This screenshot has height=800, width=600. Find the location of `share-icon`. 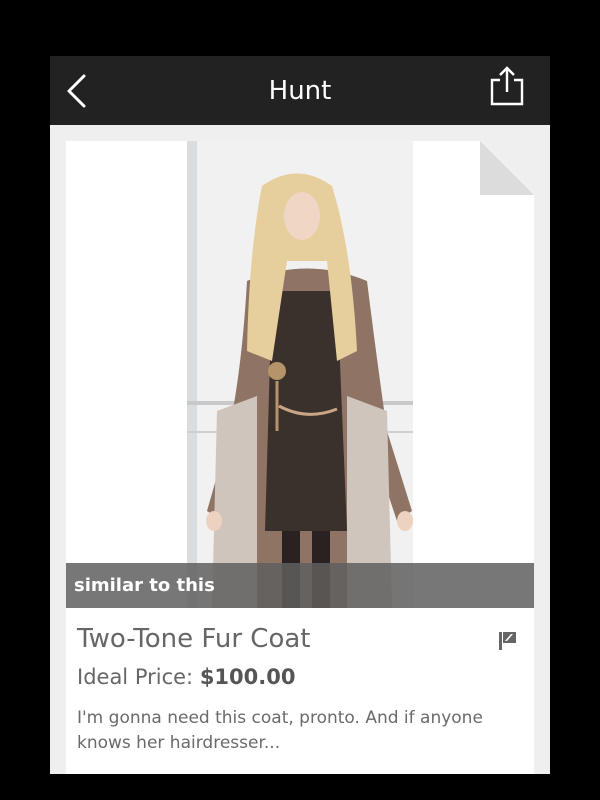

share-icon is located at coordinates (507, 86).